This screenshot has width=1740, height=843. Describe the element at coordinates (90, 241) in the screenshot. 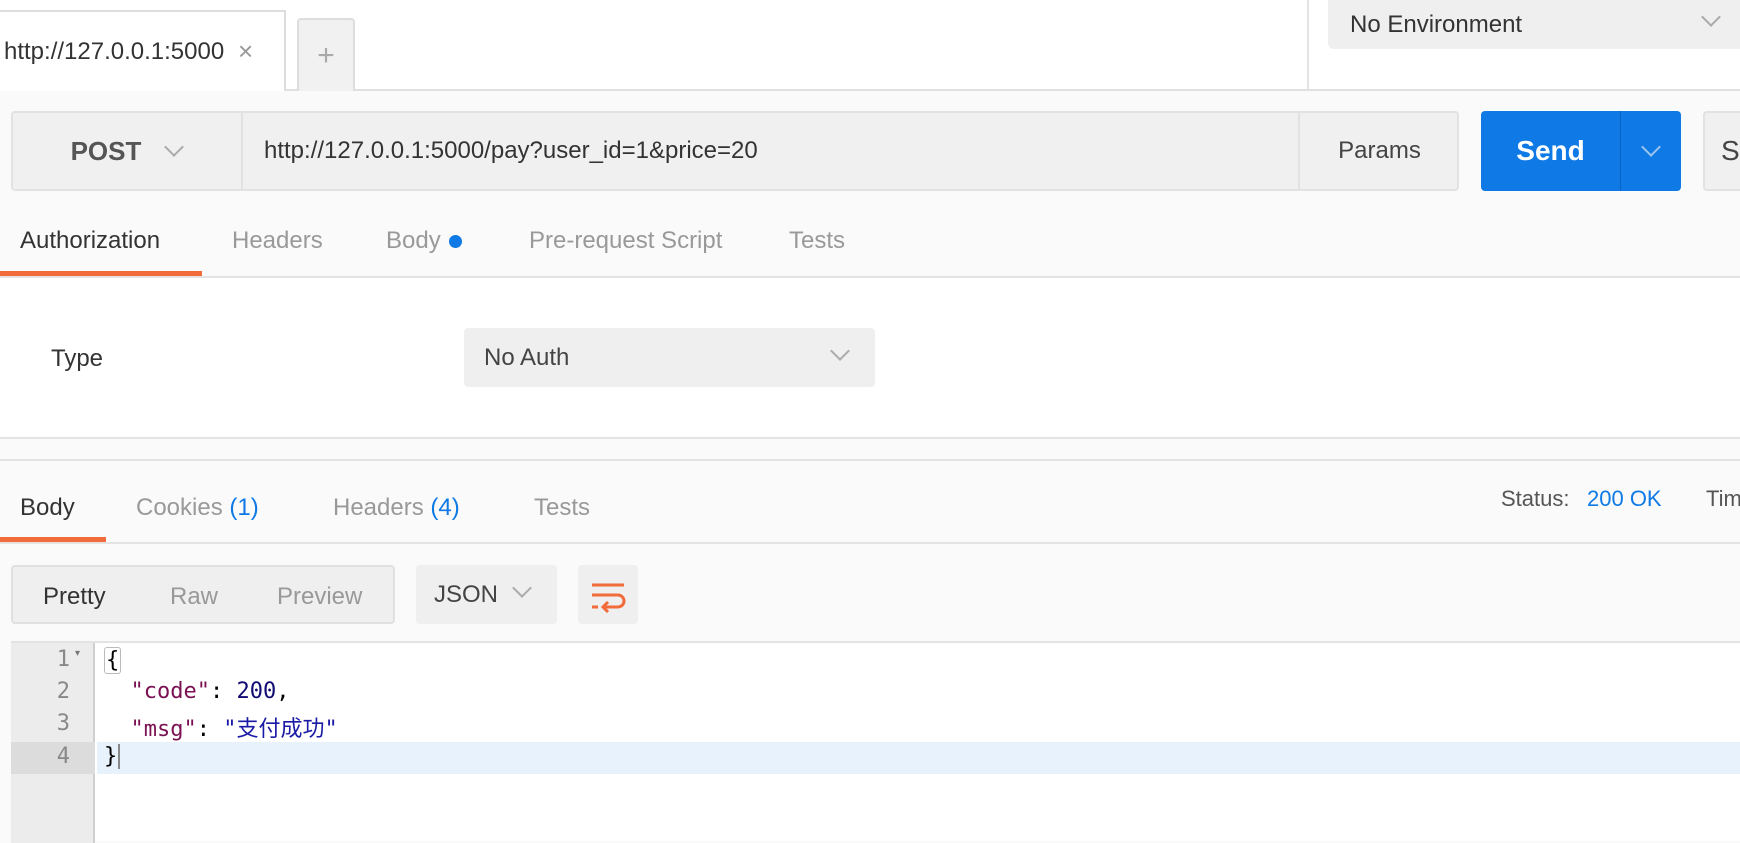

I see `tab-authorization: Authorization` at that location.